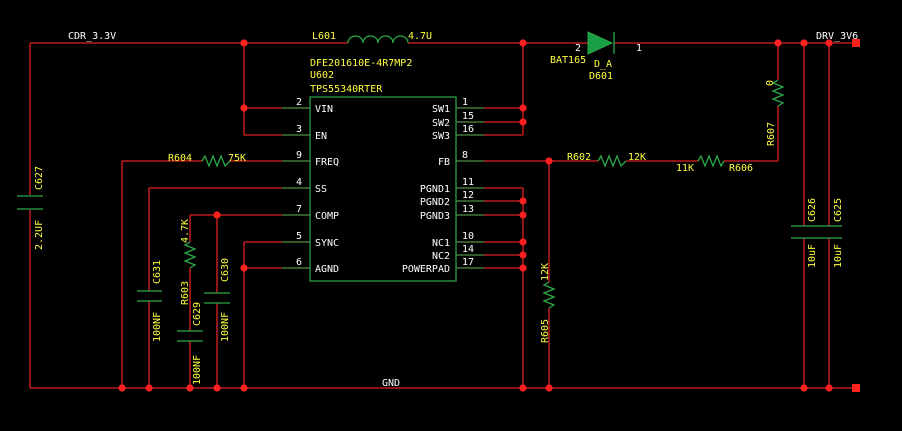 The image size is (902, 431). What do you see at coordinates (603, 64) in the screenshot?
I see `diode-part-suffix: D_A` at bounding box center [603, 64].